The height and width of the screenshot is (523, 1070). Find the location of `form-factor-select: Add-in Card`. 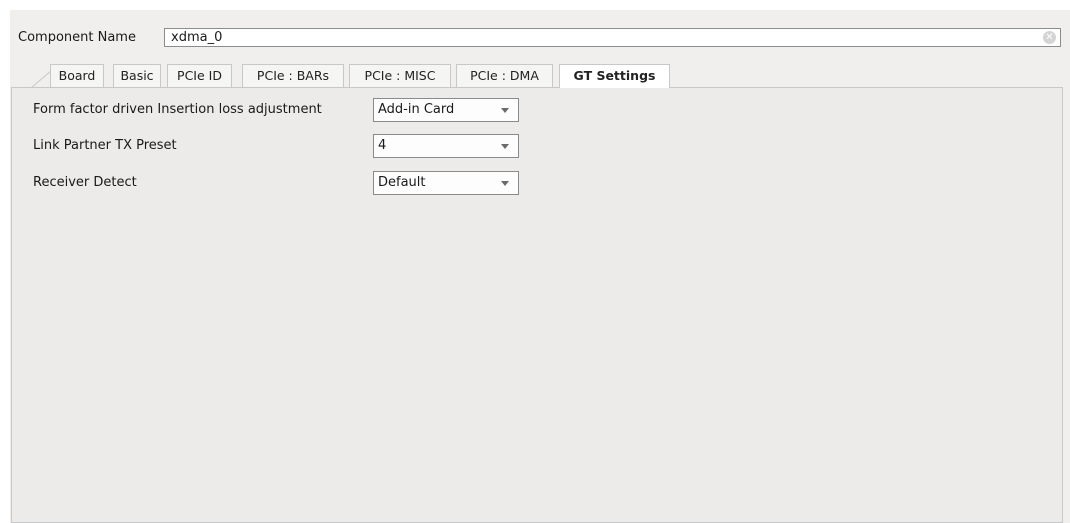

form-factor-select: Add-in Card is located at coordinates (446, 110).